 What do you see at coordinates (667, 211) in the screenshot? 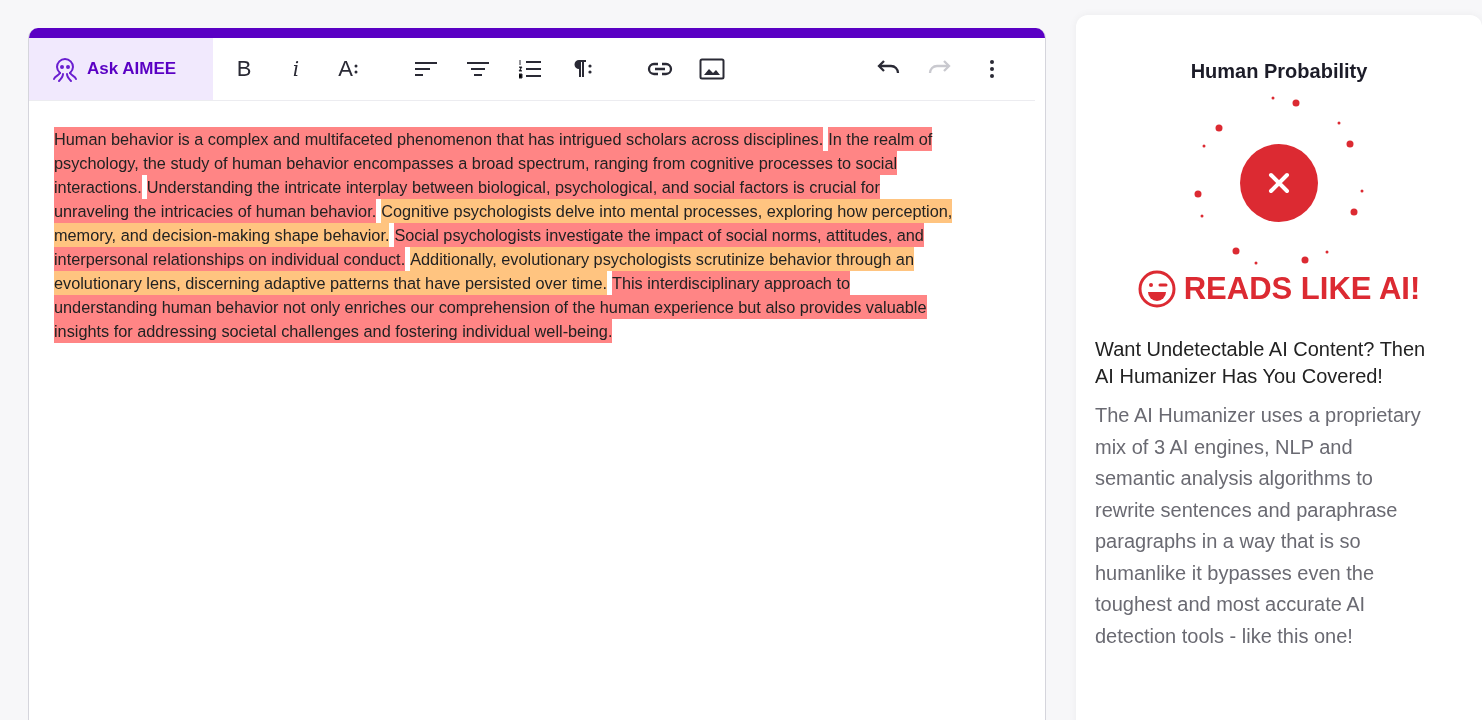
I see `highlighted-text: Cognitive psychologists delve into mental processes, exploring how perception,` at bounding box center [667, 211].